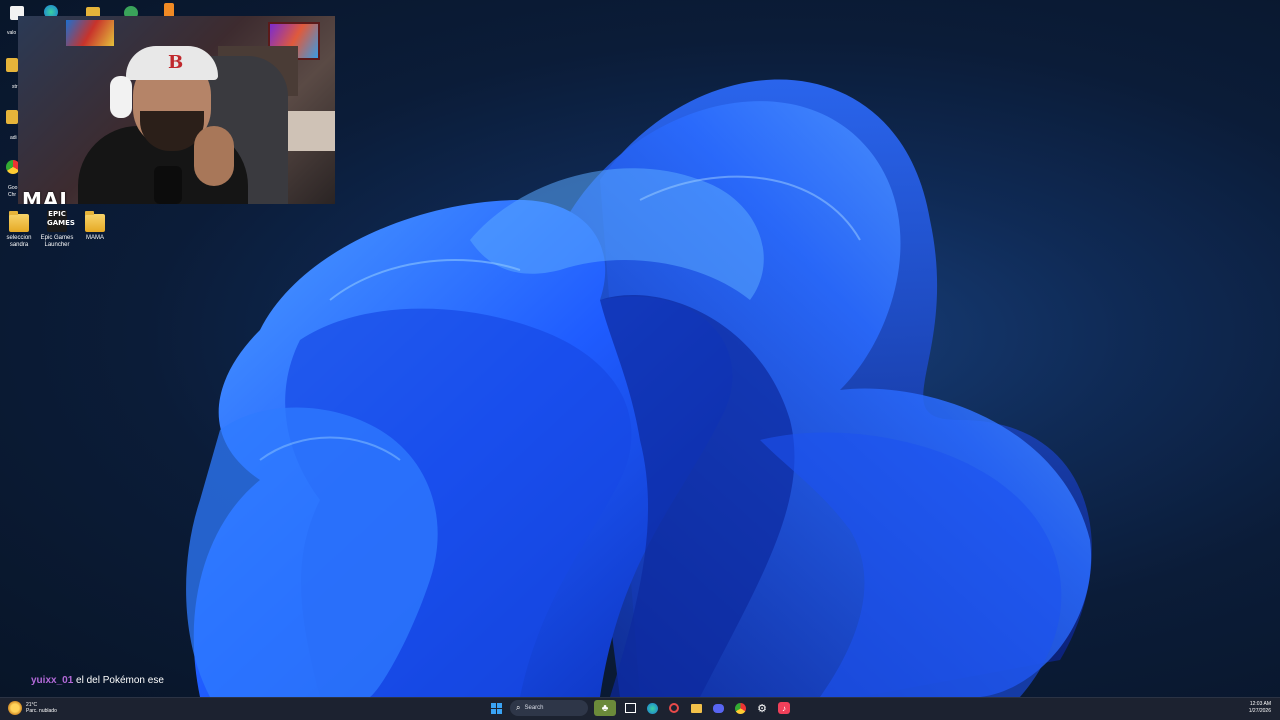 This screenshot has width=1280, height=720. What do you see at coordinates (630, 708) in the screenshot?
I see `task-view-icon` at bounding box center [630, 708].